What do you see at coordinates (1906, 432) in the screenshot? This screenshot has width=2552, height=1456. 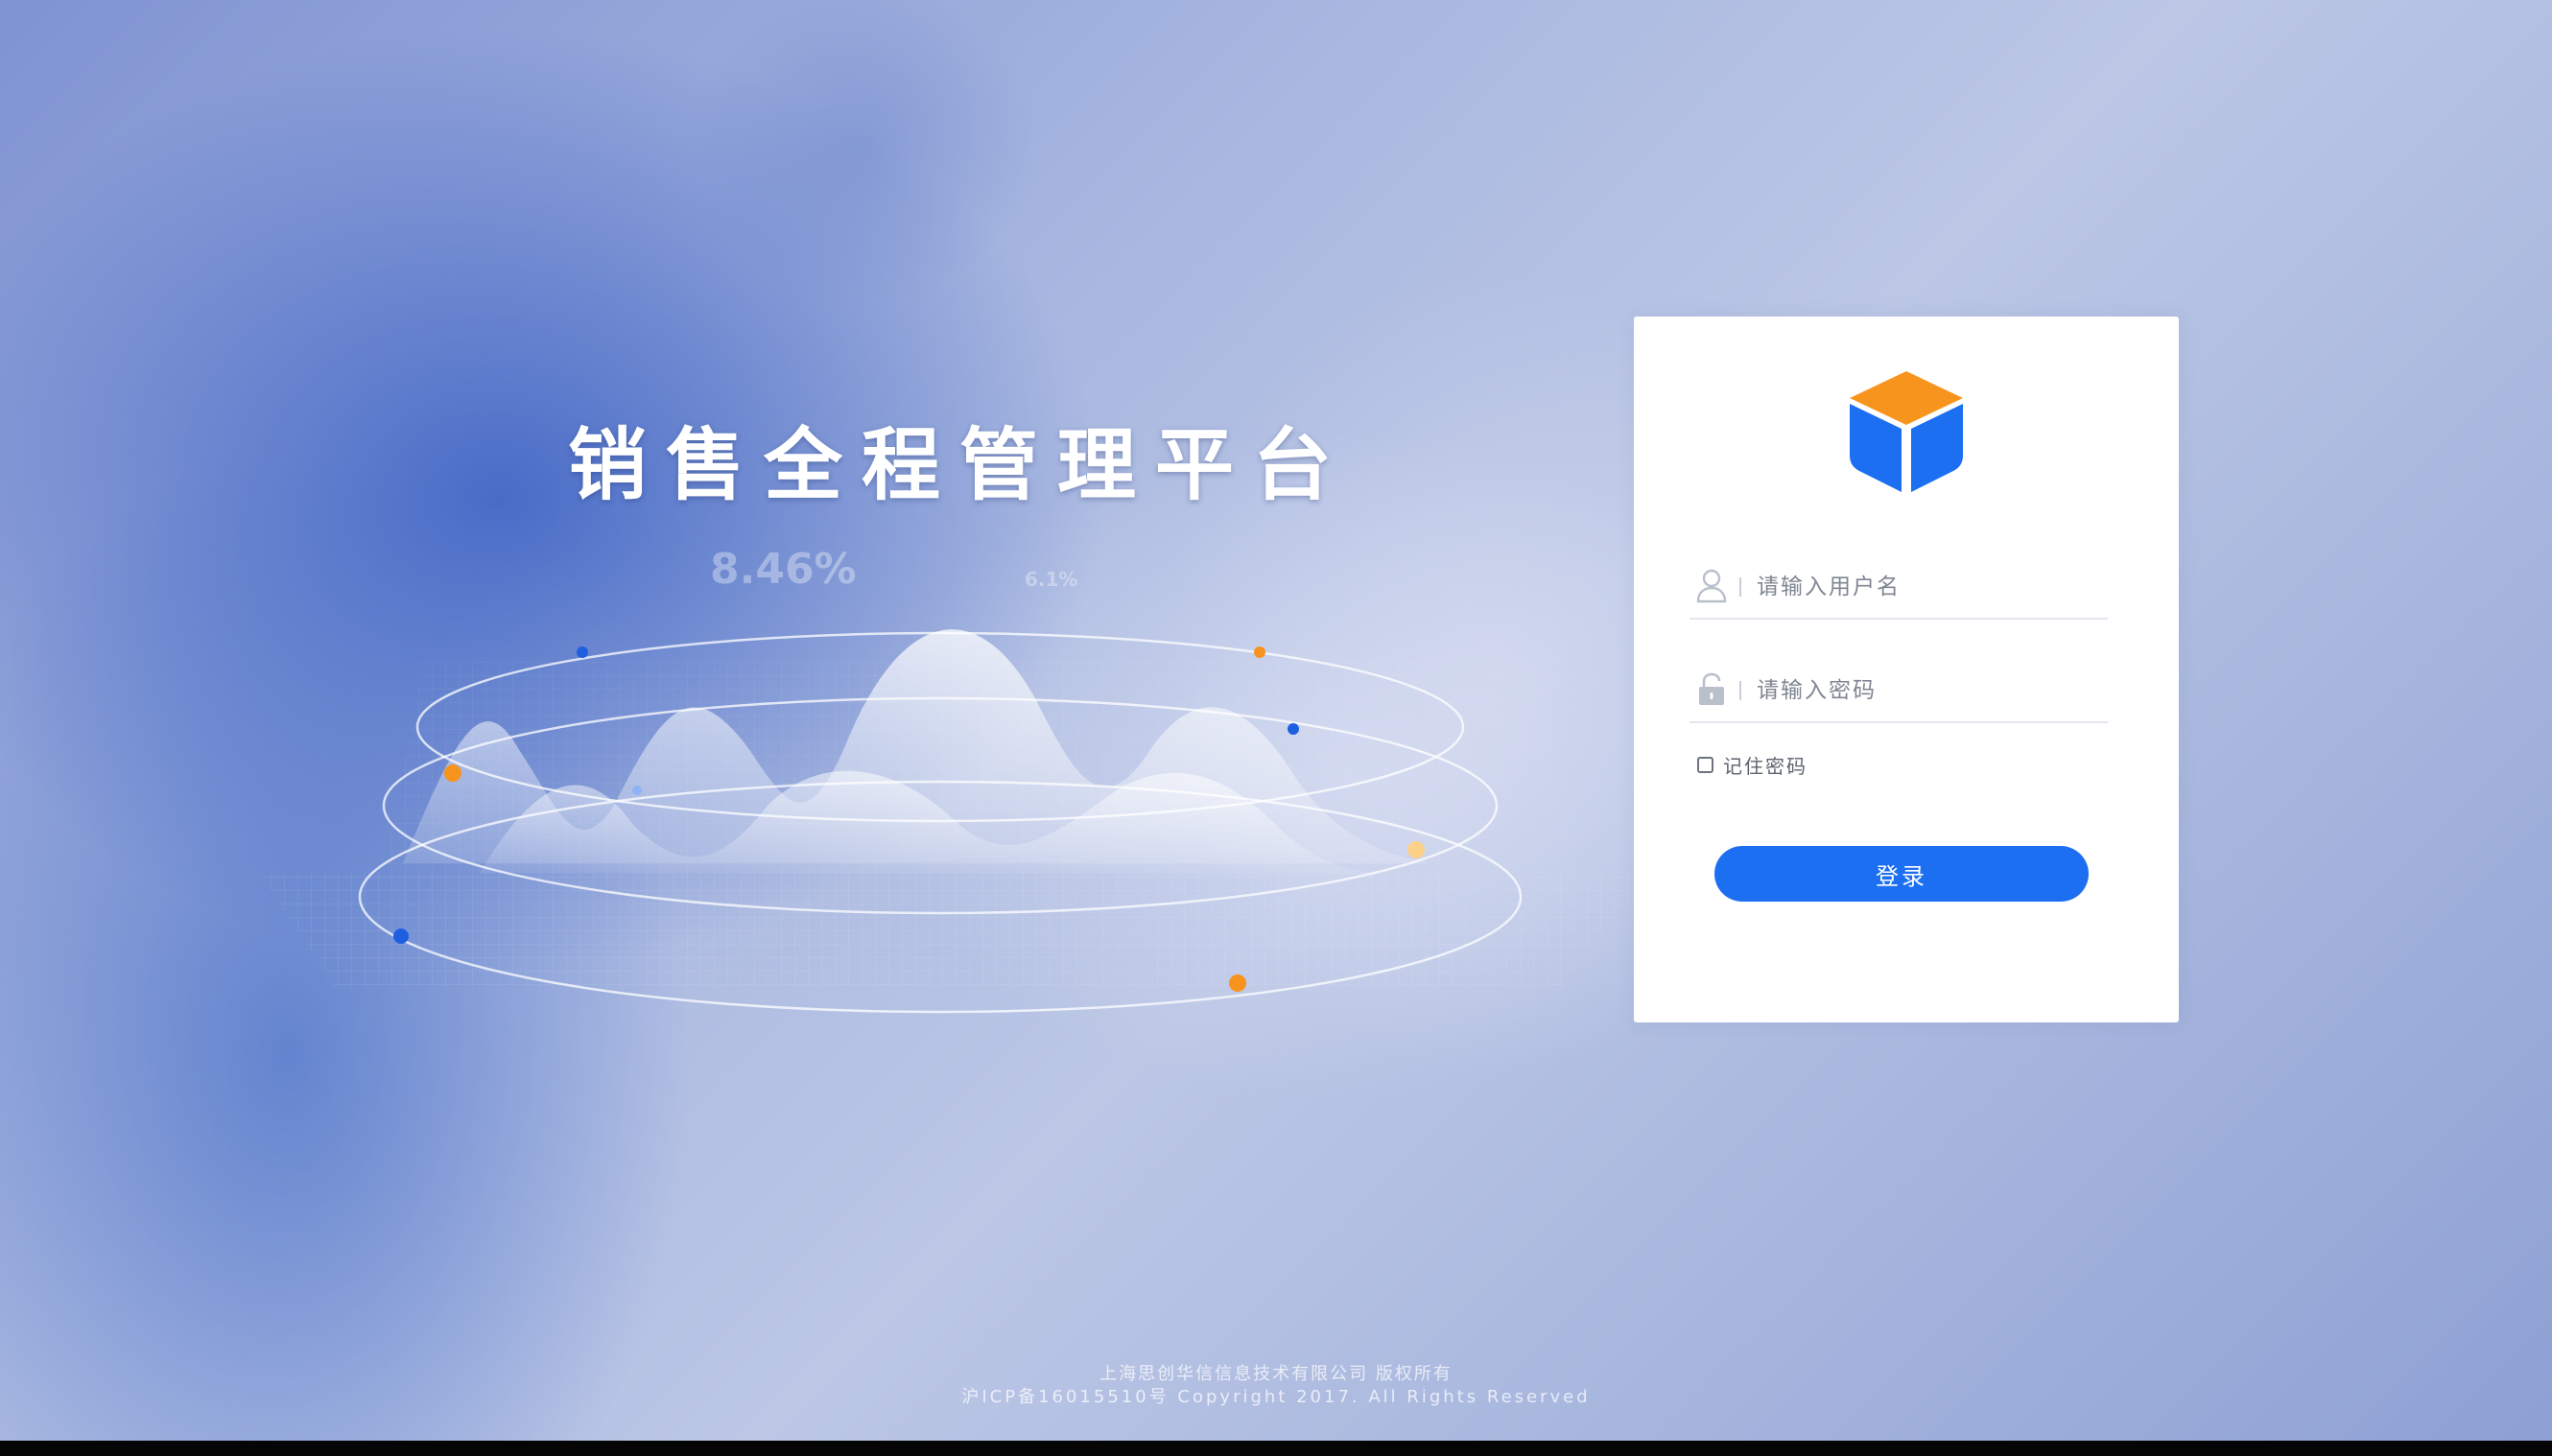 I see `cube-logo-icon` at bounding box center [1906, 432].